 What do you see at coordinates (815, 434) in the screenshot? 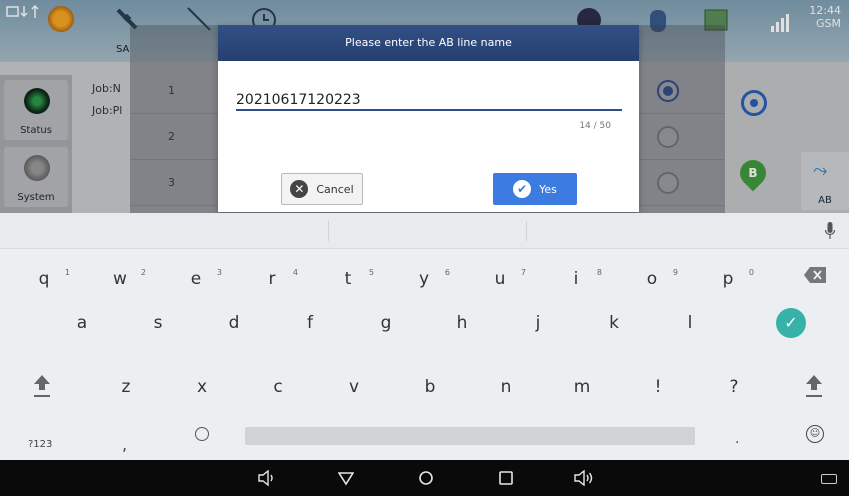
I see `emoji-icon: ☺` at bounding box center [815, 434].